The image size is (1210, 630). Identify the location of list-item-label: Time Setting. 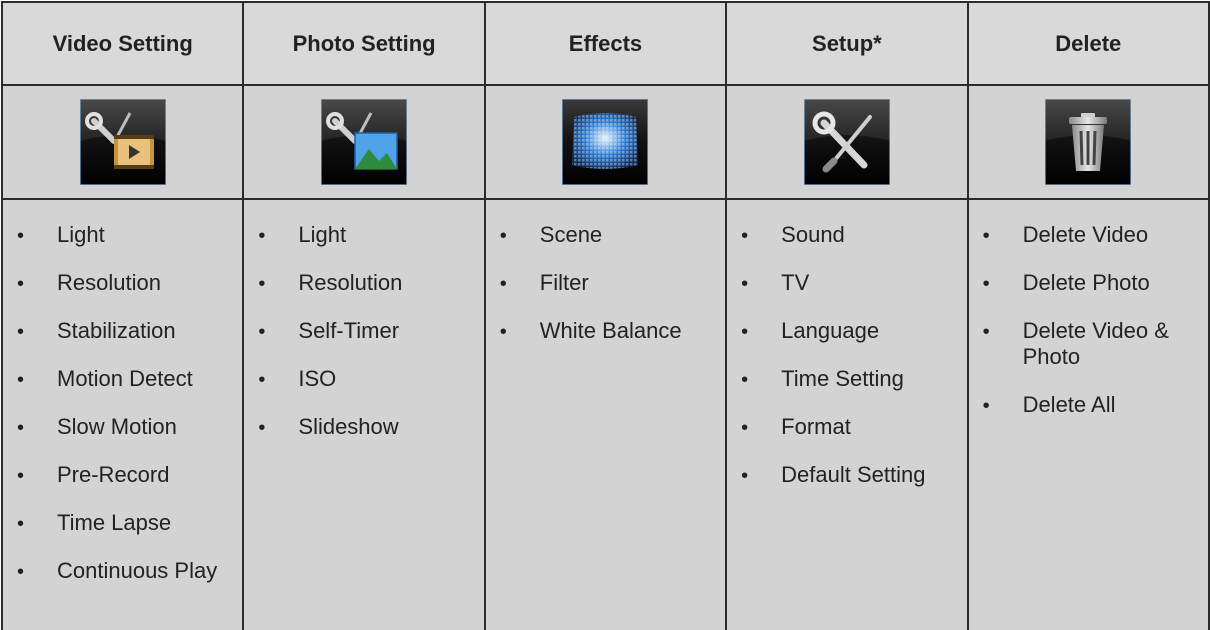
(842, 378).